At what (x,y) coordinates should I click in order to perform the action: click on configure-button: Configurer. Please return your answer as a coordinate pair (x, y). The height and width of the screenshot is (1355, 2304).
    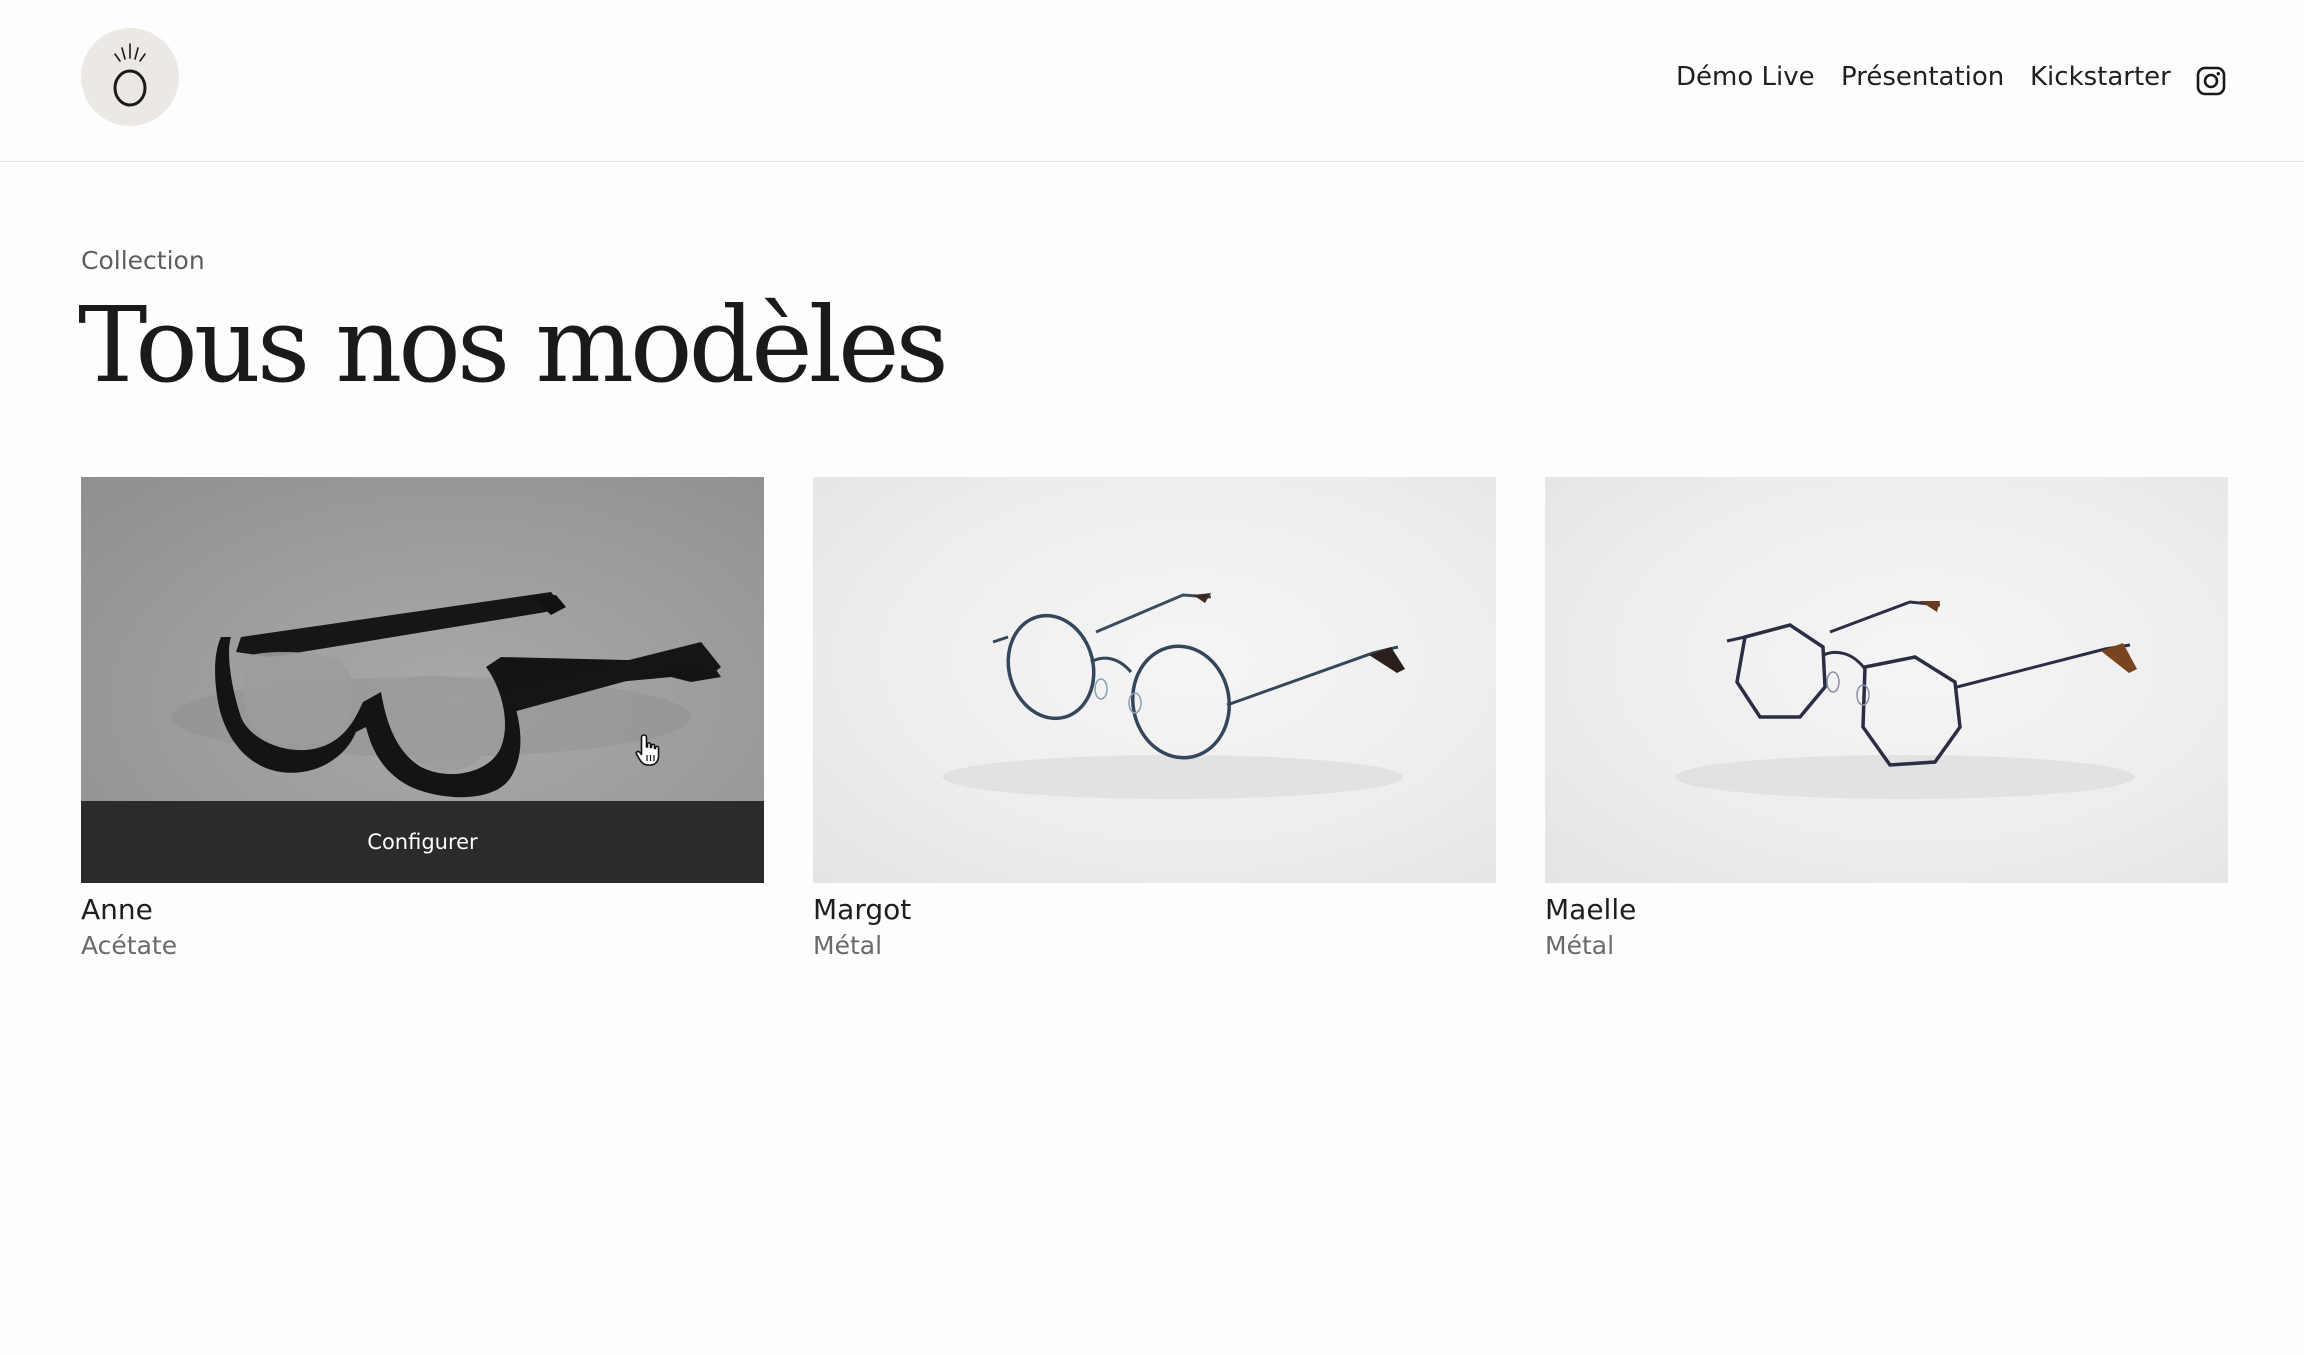
    Looking at the image, I should click on (422, 842).